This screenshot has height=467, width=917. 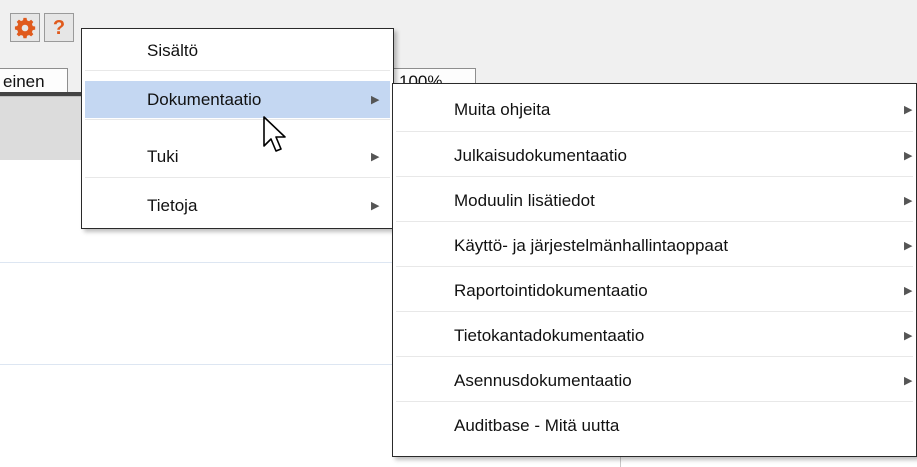 What do you see at coordinates (173, 50) in the screenshot?
I see `menu-item-label: Sisältö` at bounding box center [173, 50].